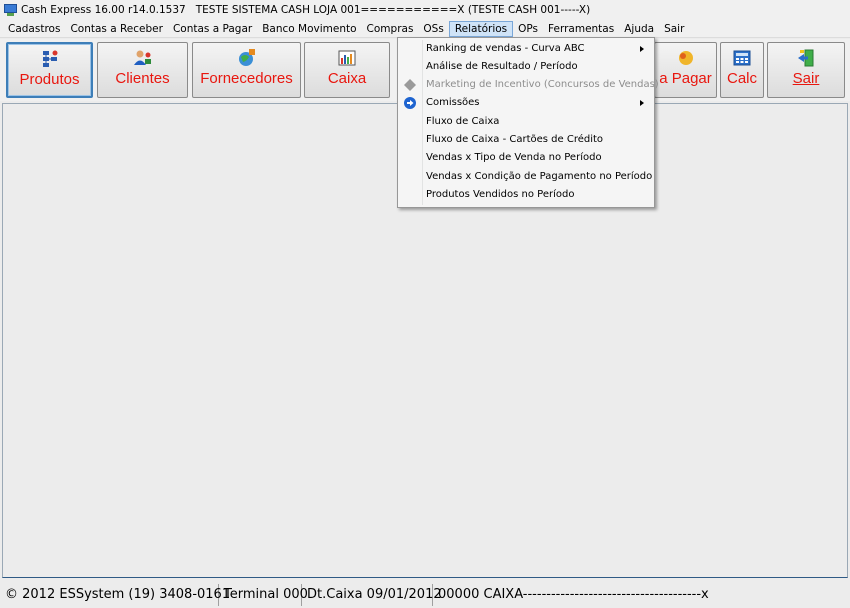 The width and height of the screenshot is (850, 608). What do you see at coordinates (463, 121) in the screenshot?
I see `menu-item-label: Fluxo de Caixa` at bounding box center [463, 121].